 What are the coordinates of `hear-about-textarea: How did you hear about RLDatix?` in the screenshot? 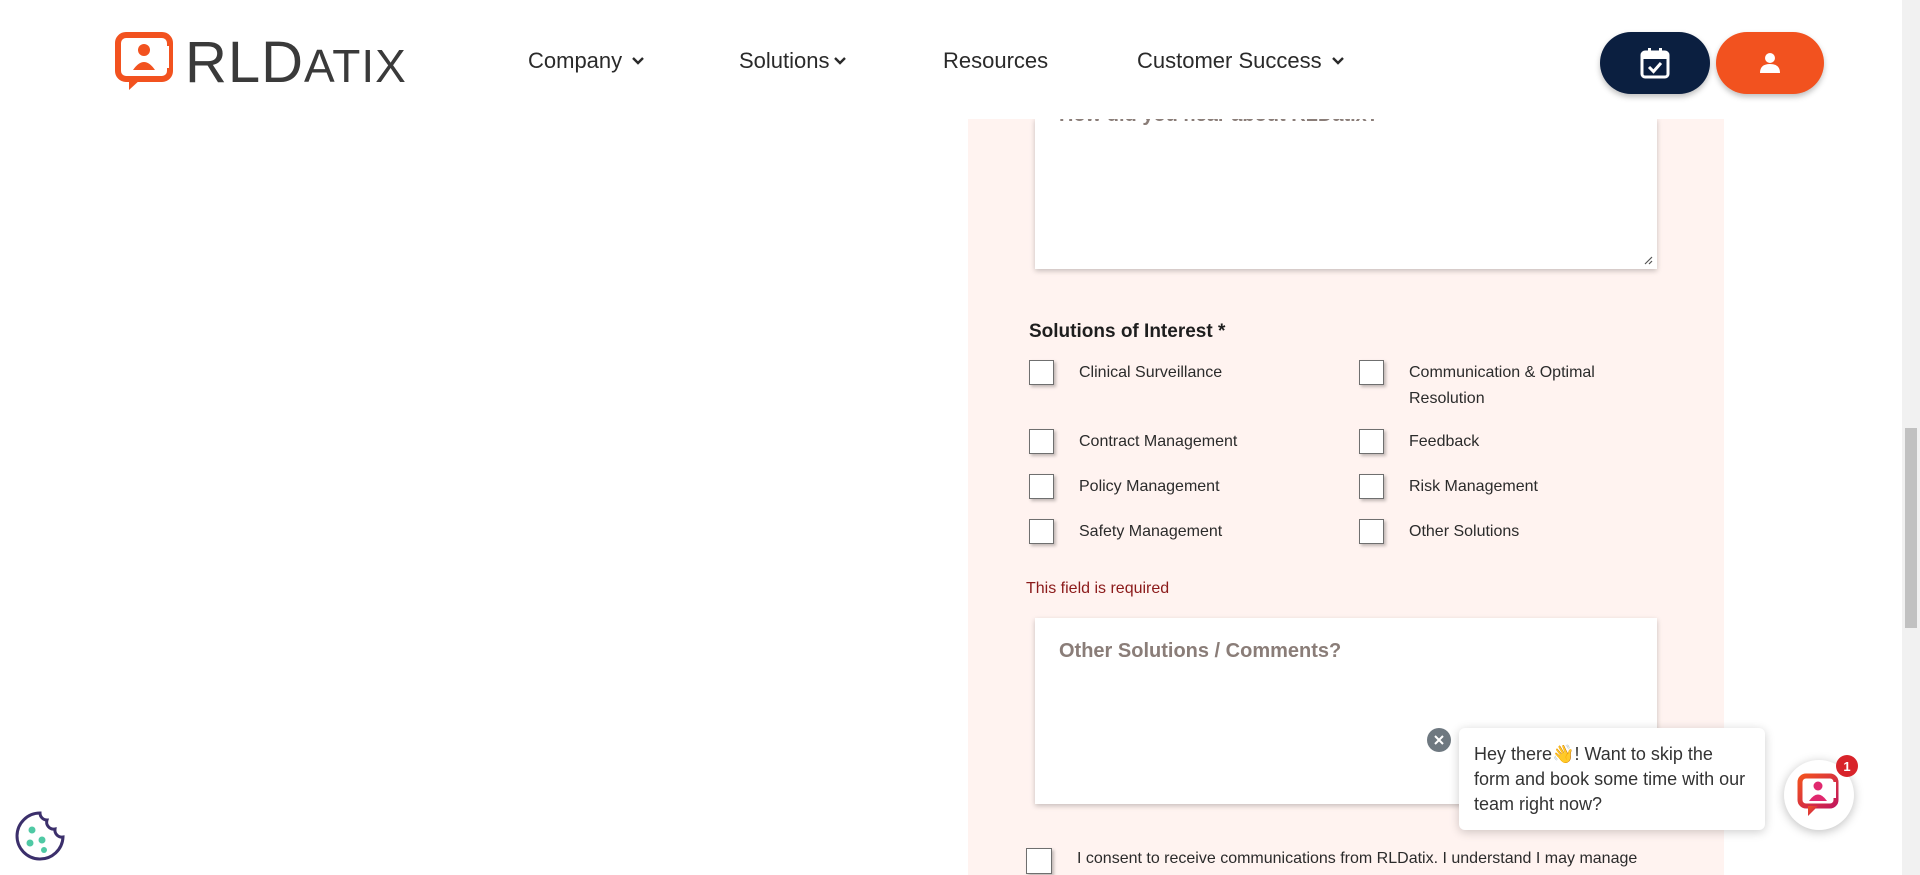 It's located at (1346, 186).